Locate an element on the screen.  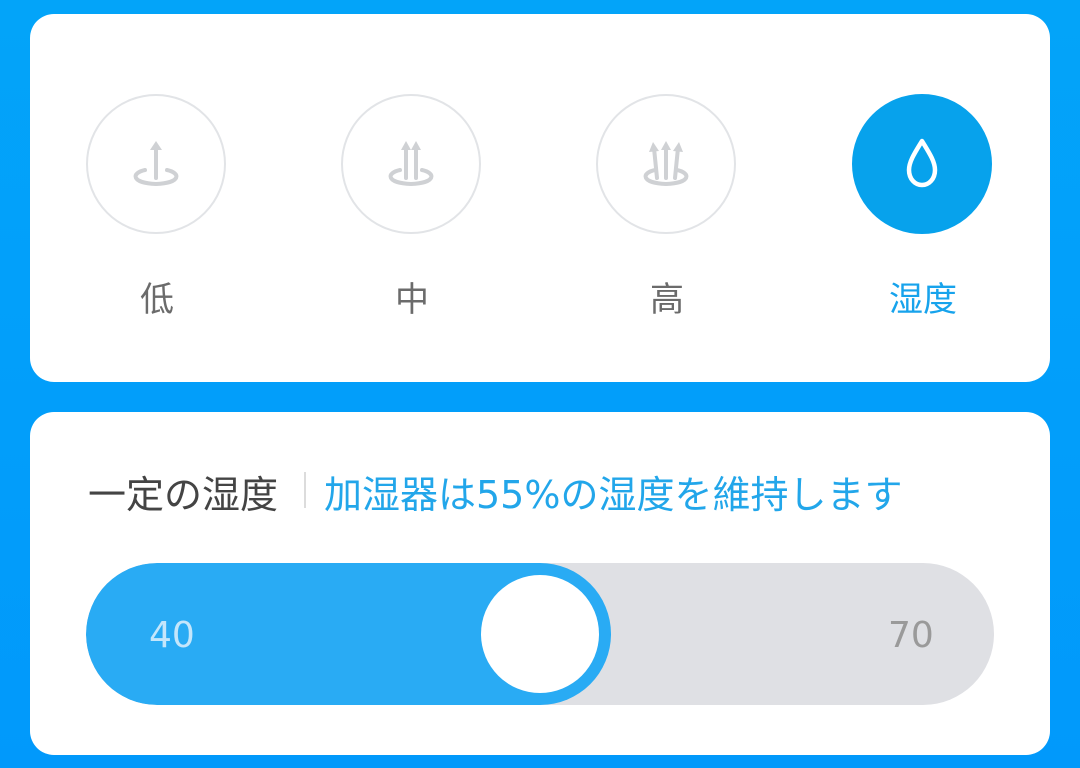
mode-high-circle is located at coordinates (666, 164).